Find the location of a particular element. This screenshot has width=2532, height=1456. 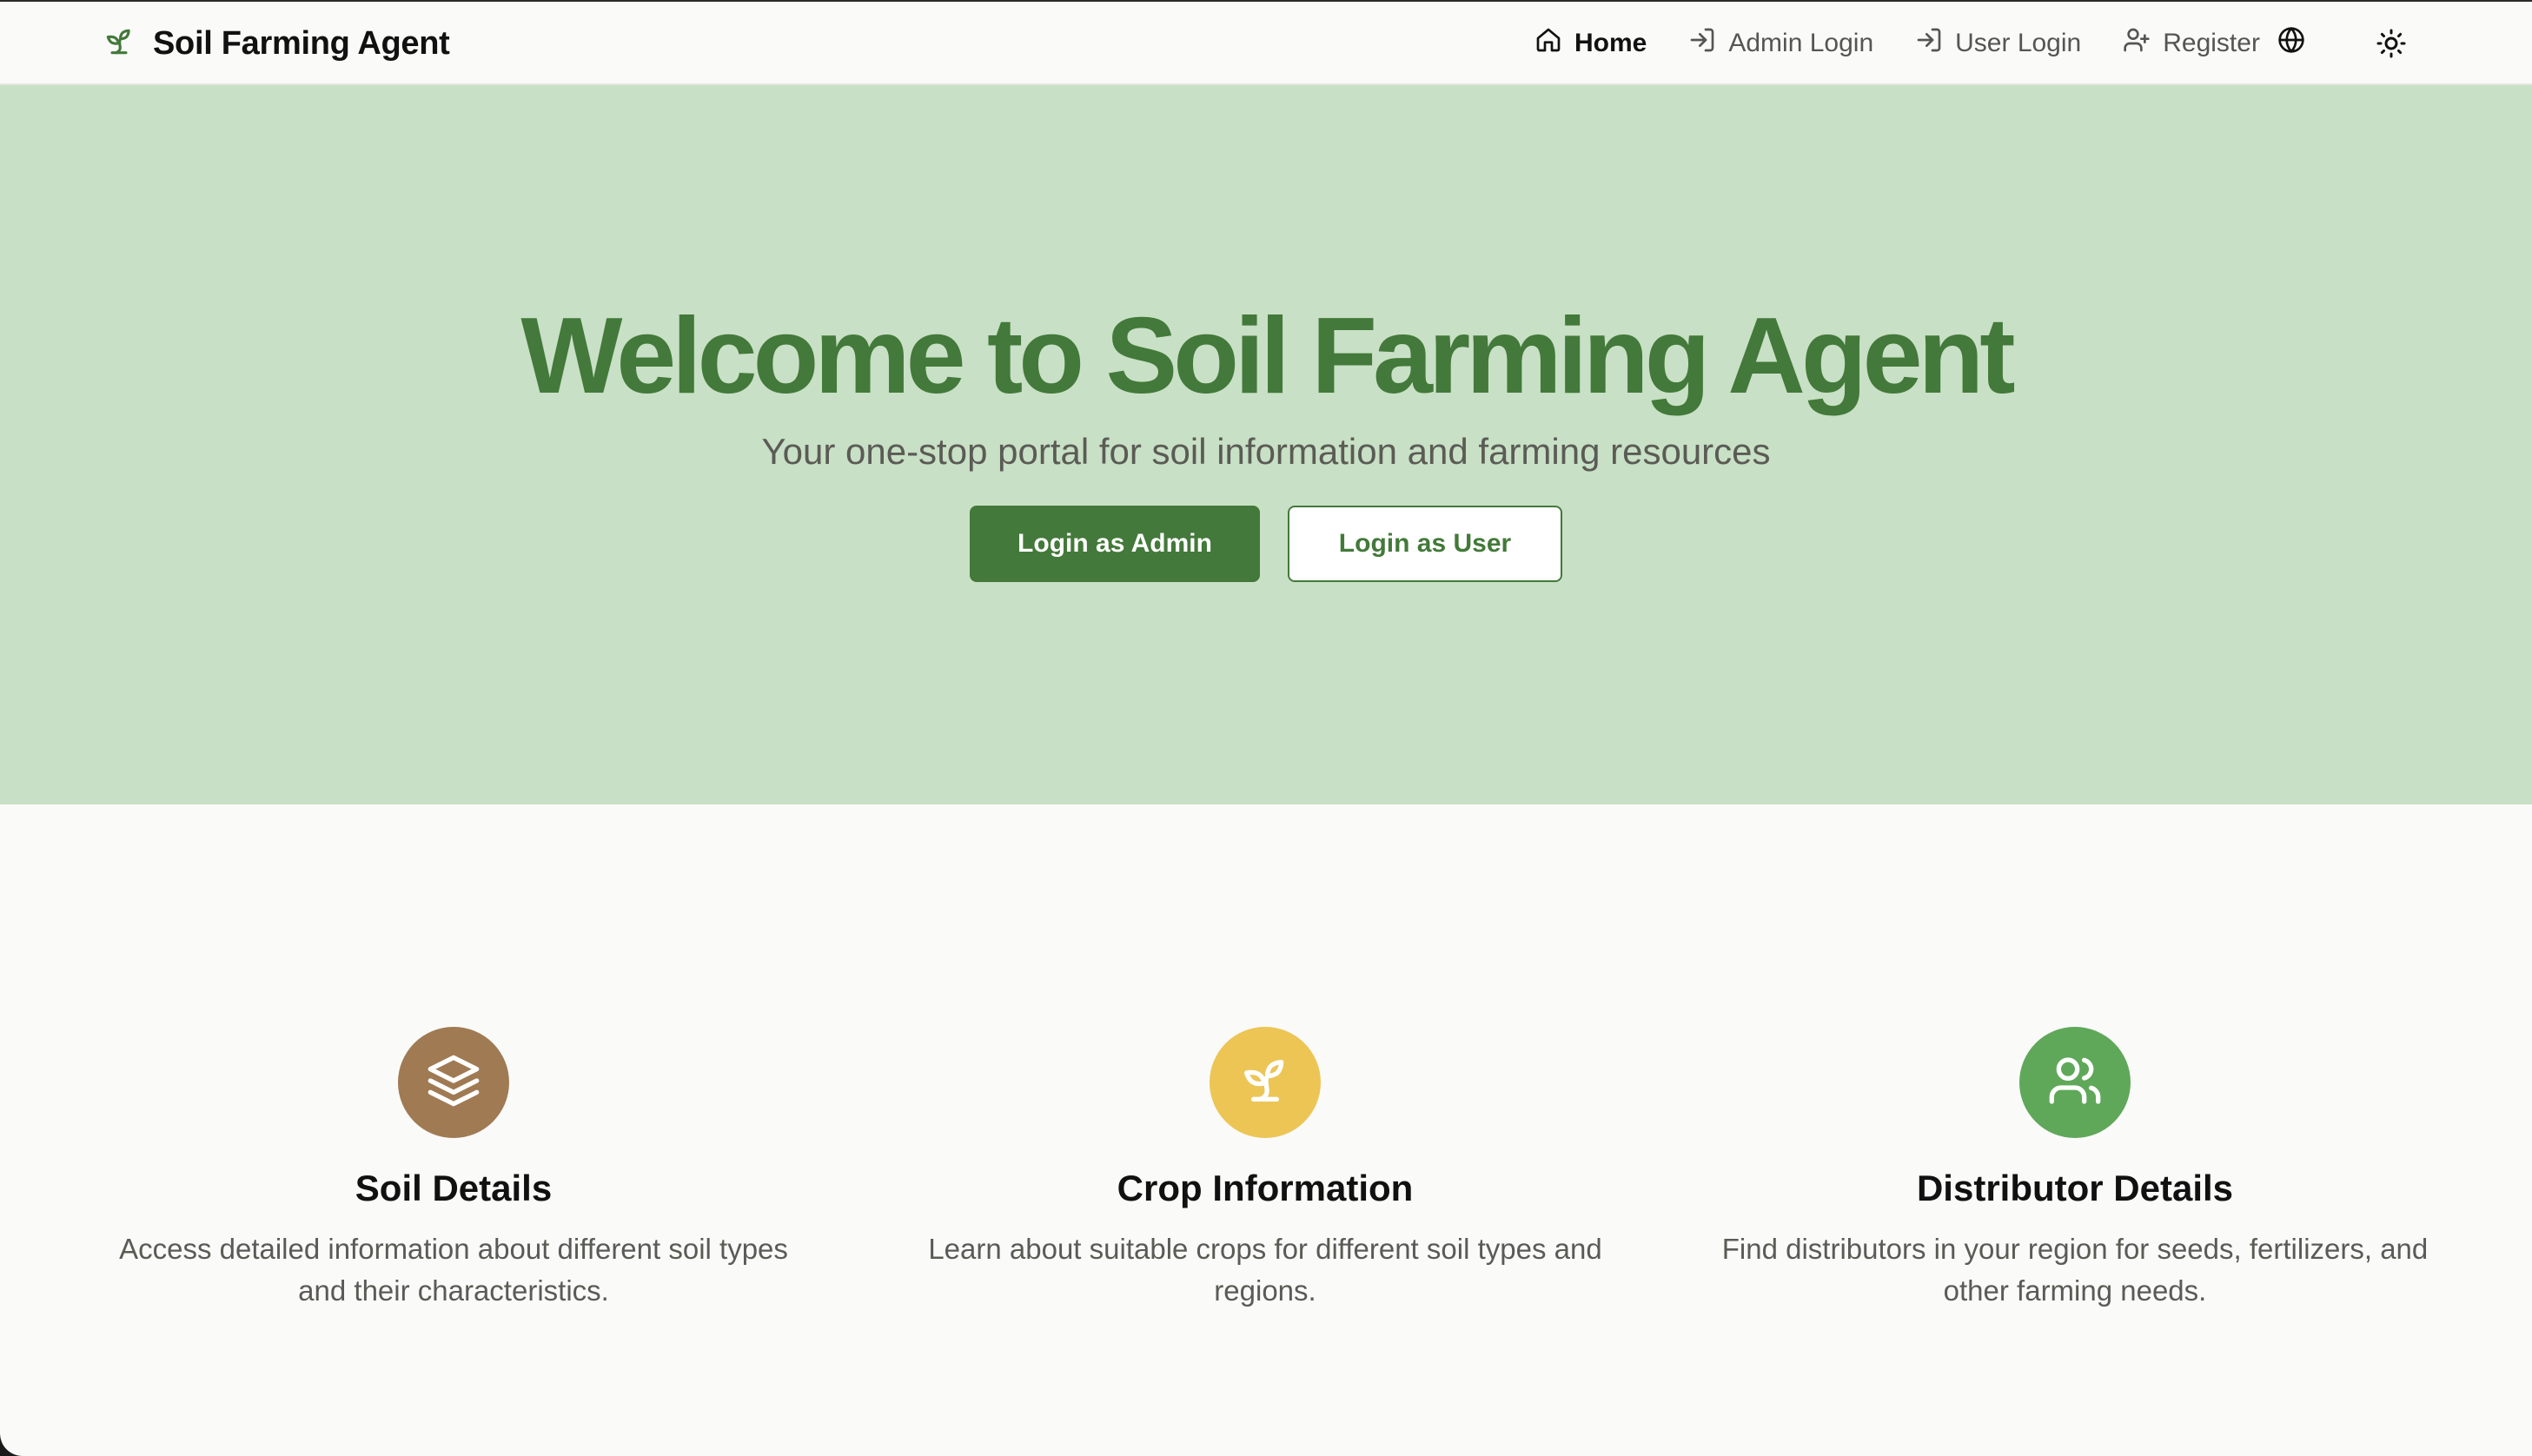

feature-title: Crop Information is located at coordinates (1265, 1188).